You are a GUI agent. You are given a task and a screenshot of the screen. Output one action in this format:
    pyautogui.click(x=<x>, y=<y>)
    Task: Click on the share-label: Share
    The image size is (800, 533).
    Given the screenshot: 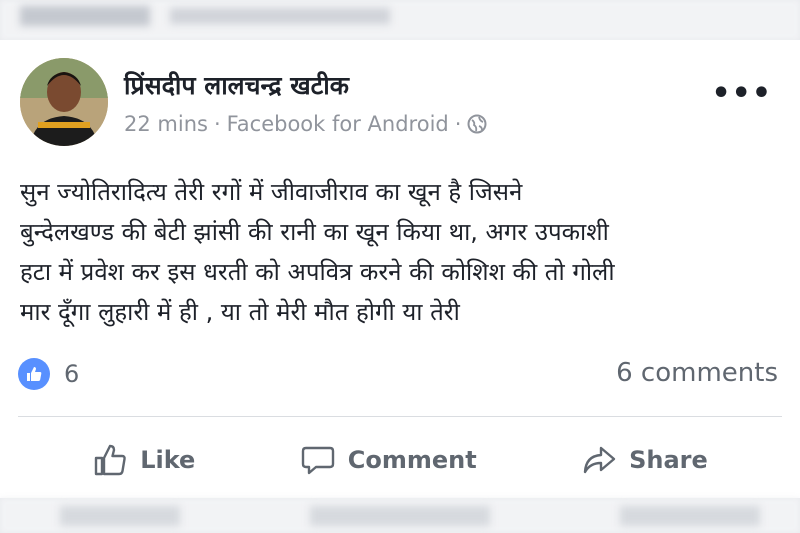 What is the action you would take?
    pyautogui.click(x=668, y=460)
    